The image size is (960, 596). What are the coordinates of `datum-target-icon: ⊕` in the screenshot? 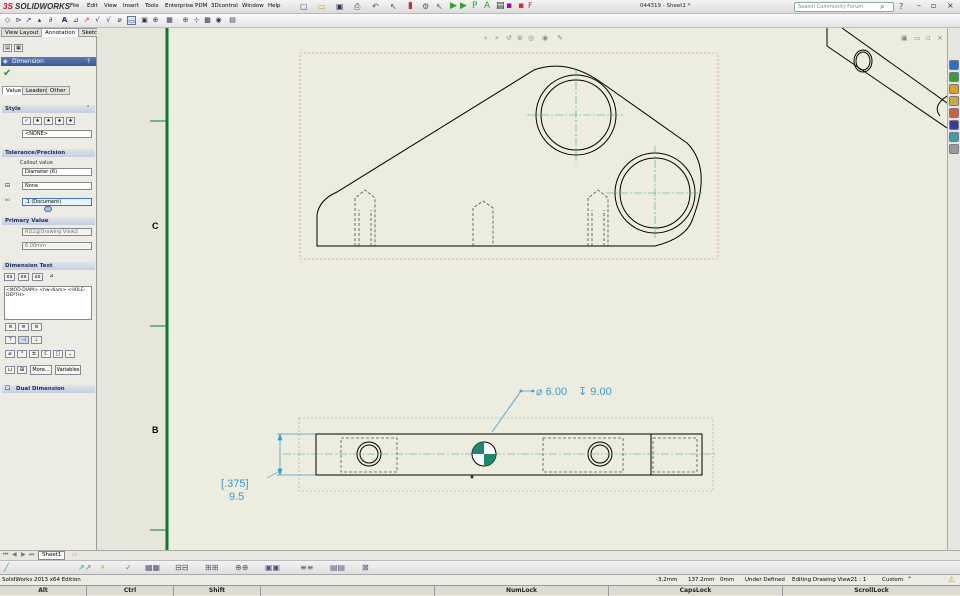 It's located at (155, 20).